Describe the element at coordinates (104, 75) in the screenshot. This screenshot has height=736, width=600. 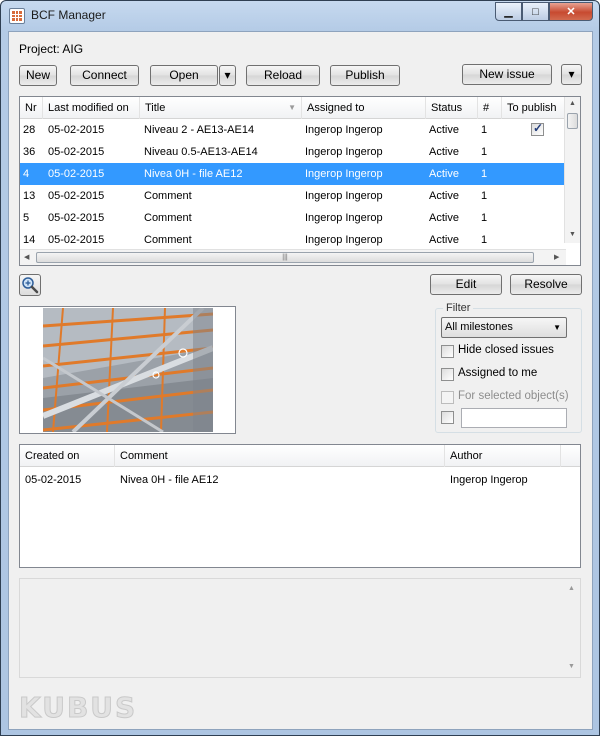
I see `connect-button: Connect` at that location.